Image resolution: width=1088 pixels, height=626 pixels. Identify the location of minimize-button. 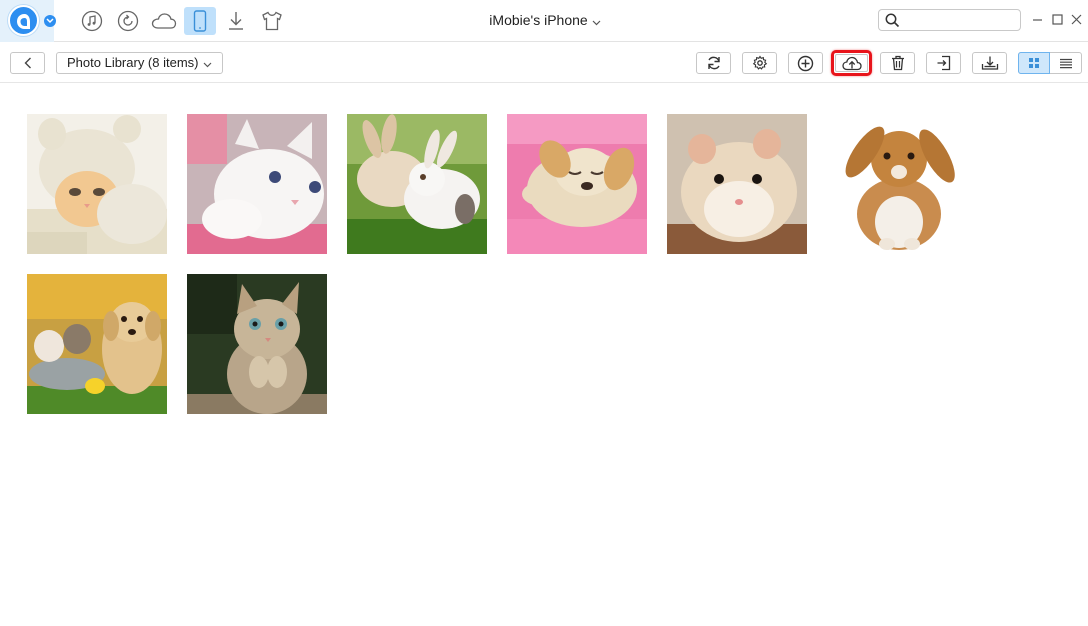
(1037, 19).